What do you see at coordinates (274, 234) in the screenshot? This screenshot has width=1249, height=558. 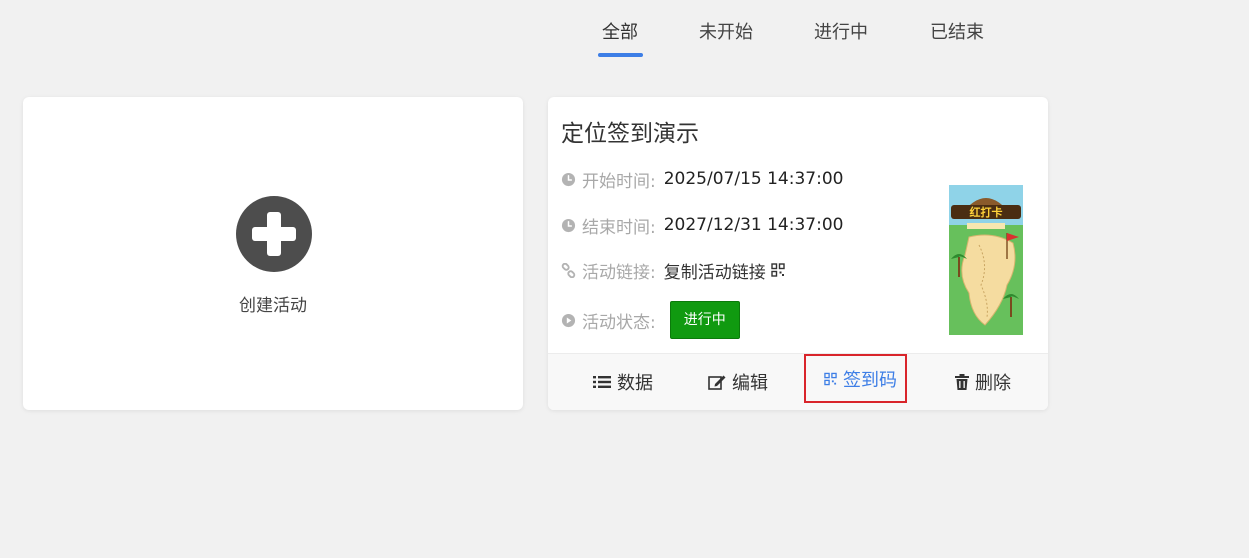 I see `plus-circle-icon` at bounding box center [274, 234].